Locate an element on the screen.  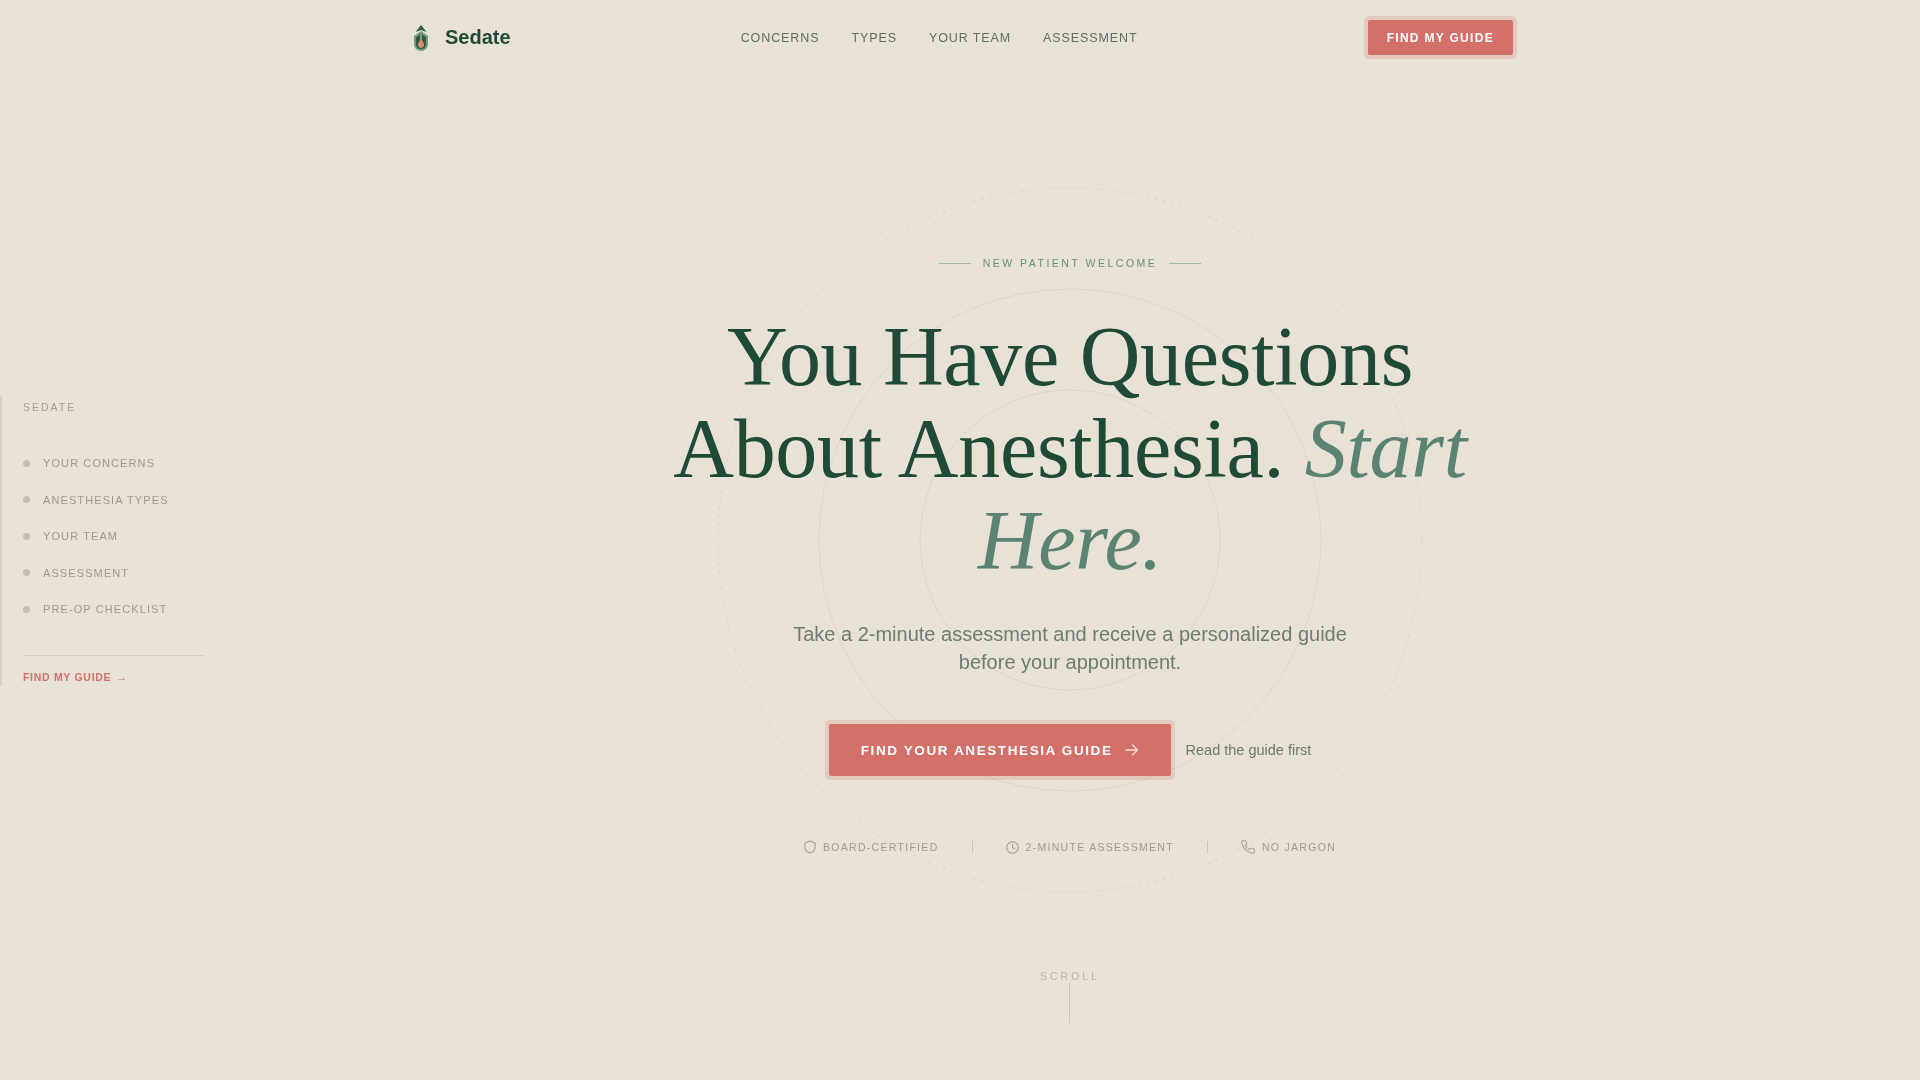
phone-icon is located at coordinates (1247, 847).